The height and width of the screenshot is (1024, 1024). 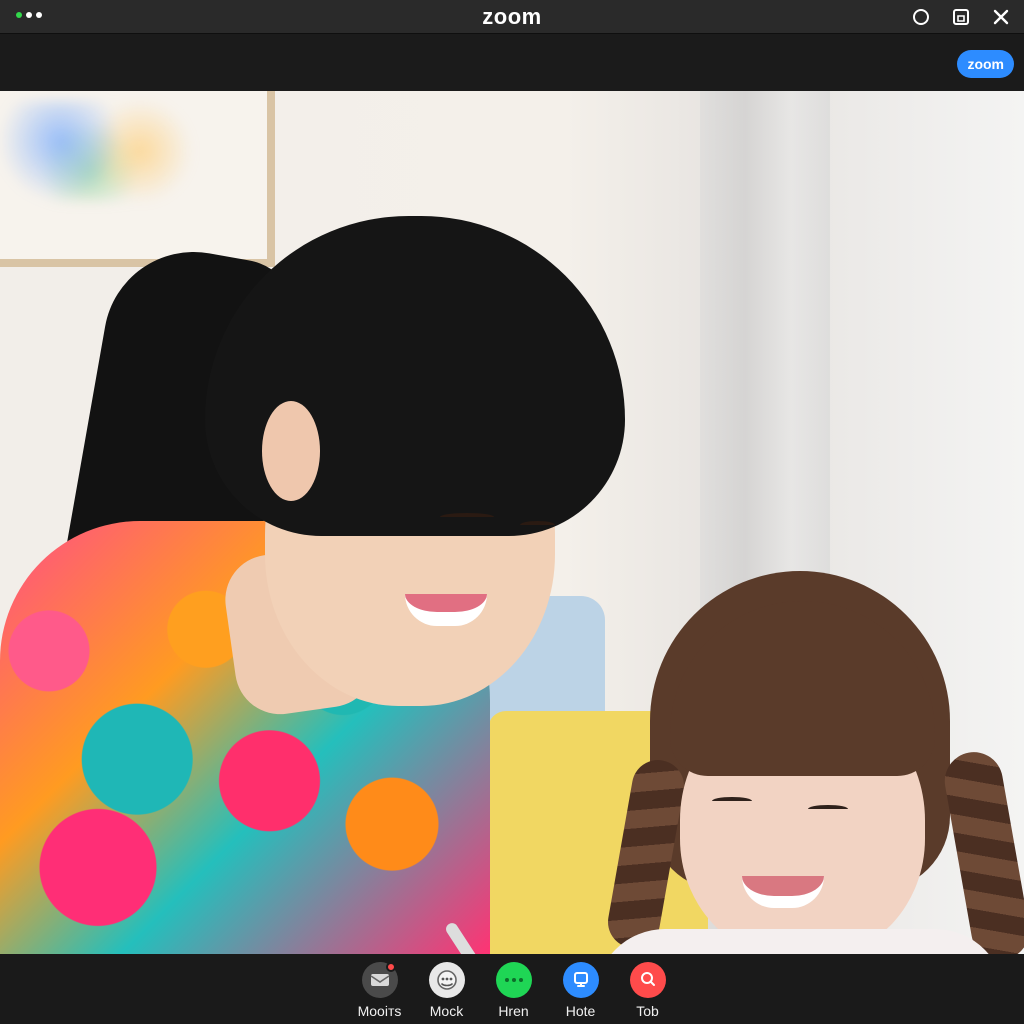 I want to click on close-icon, so click(x=1001, y=17).